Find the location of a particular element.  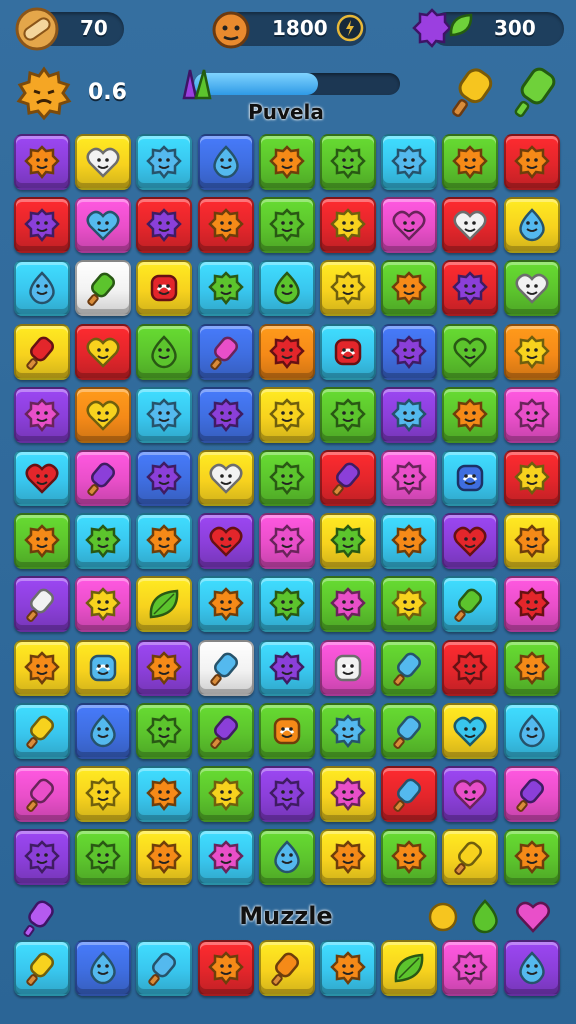

bolt-icon is located at coordinates (350, 28).